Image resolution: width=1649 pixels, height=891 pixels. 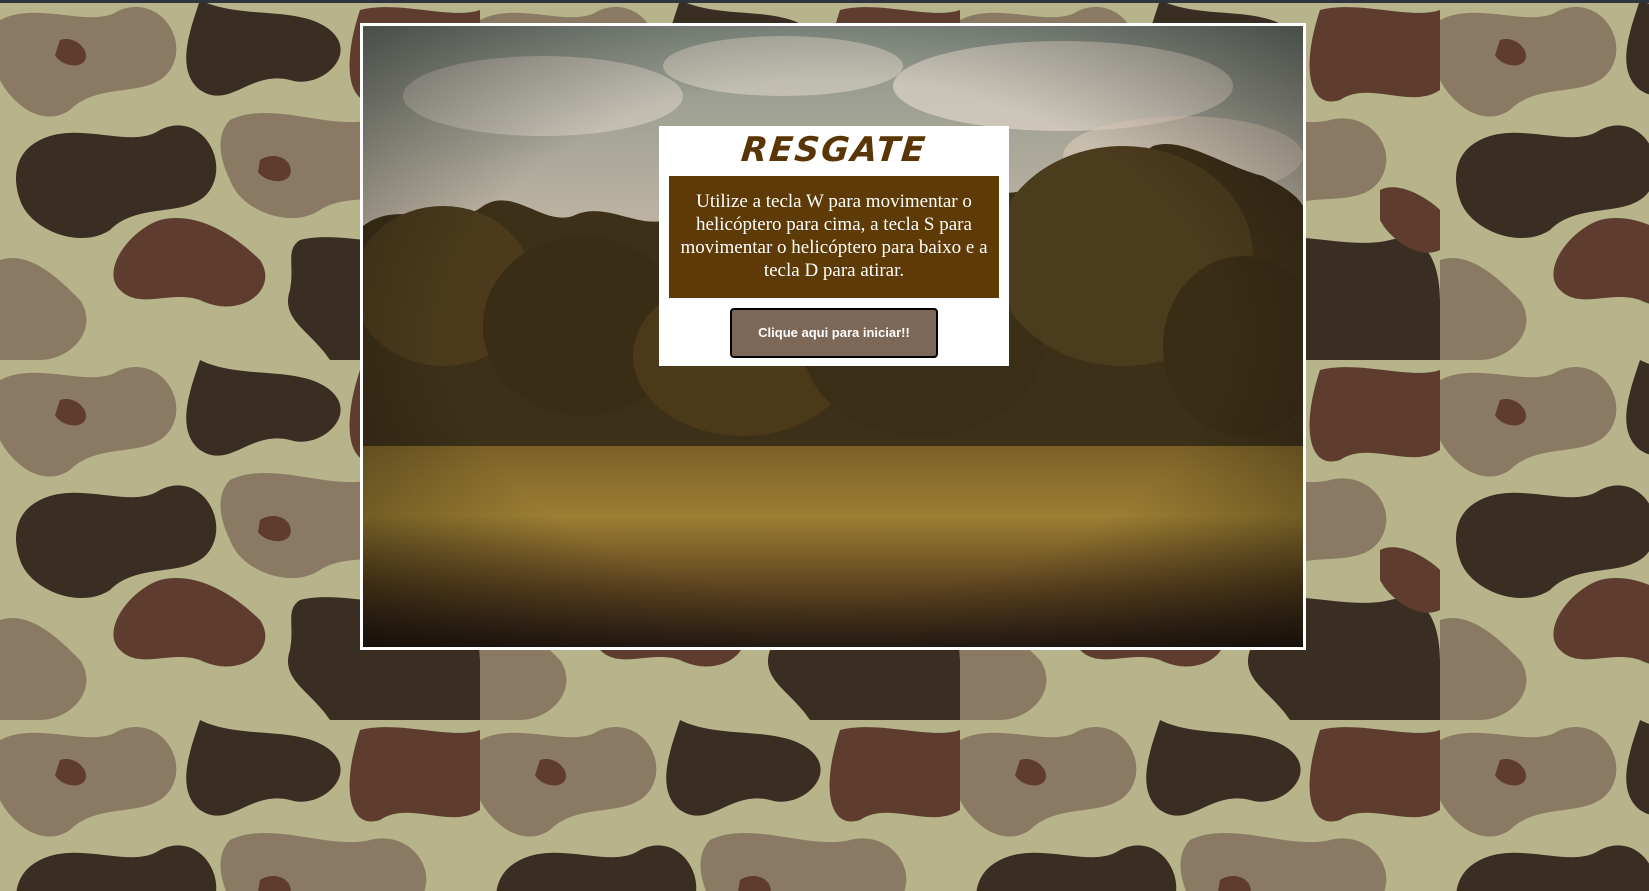 What do you see at coordinates (824, 1) in the screenshot?
I see `browser-top-edge` at bounding box center [824, 1].